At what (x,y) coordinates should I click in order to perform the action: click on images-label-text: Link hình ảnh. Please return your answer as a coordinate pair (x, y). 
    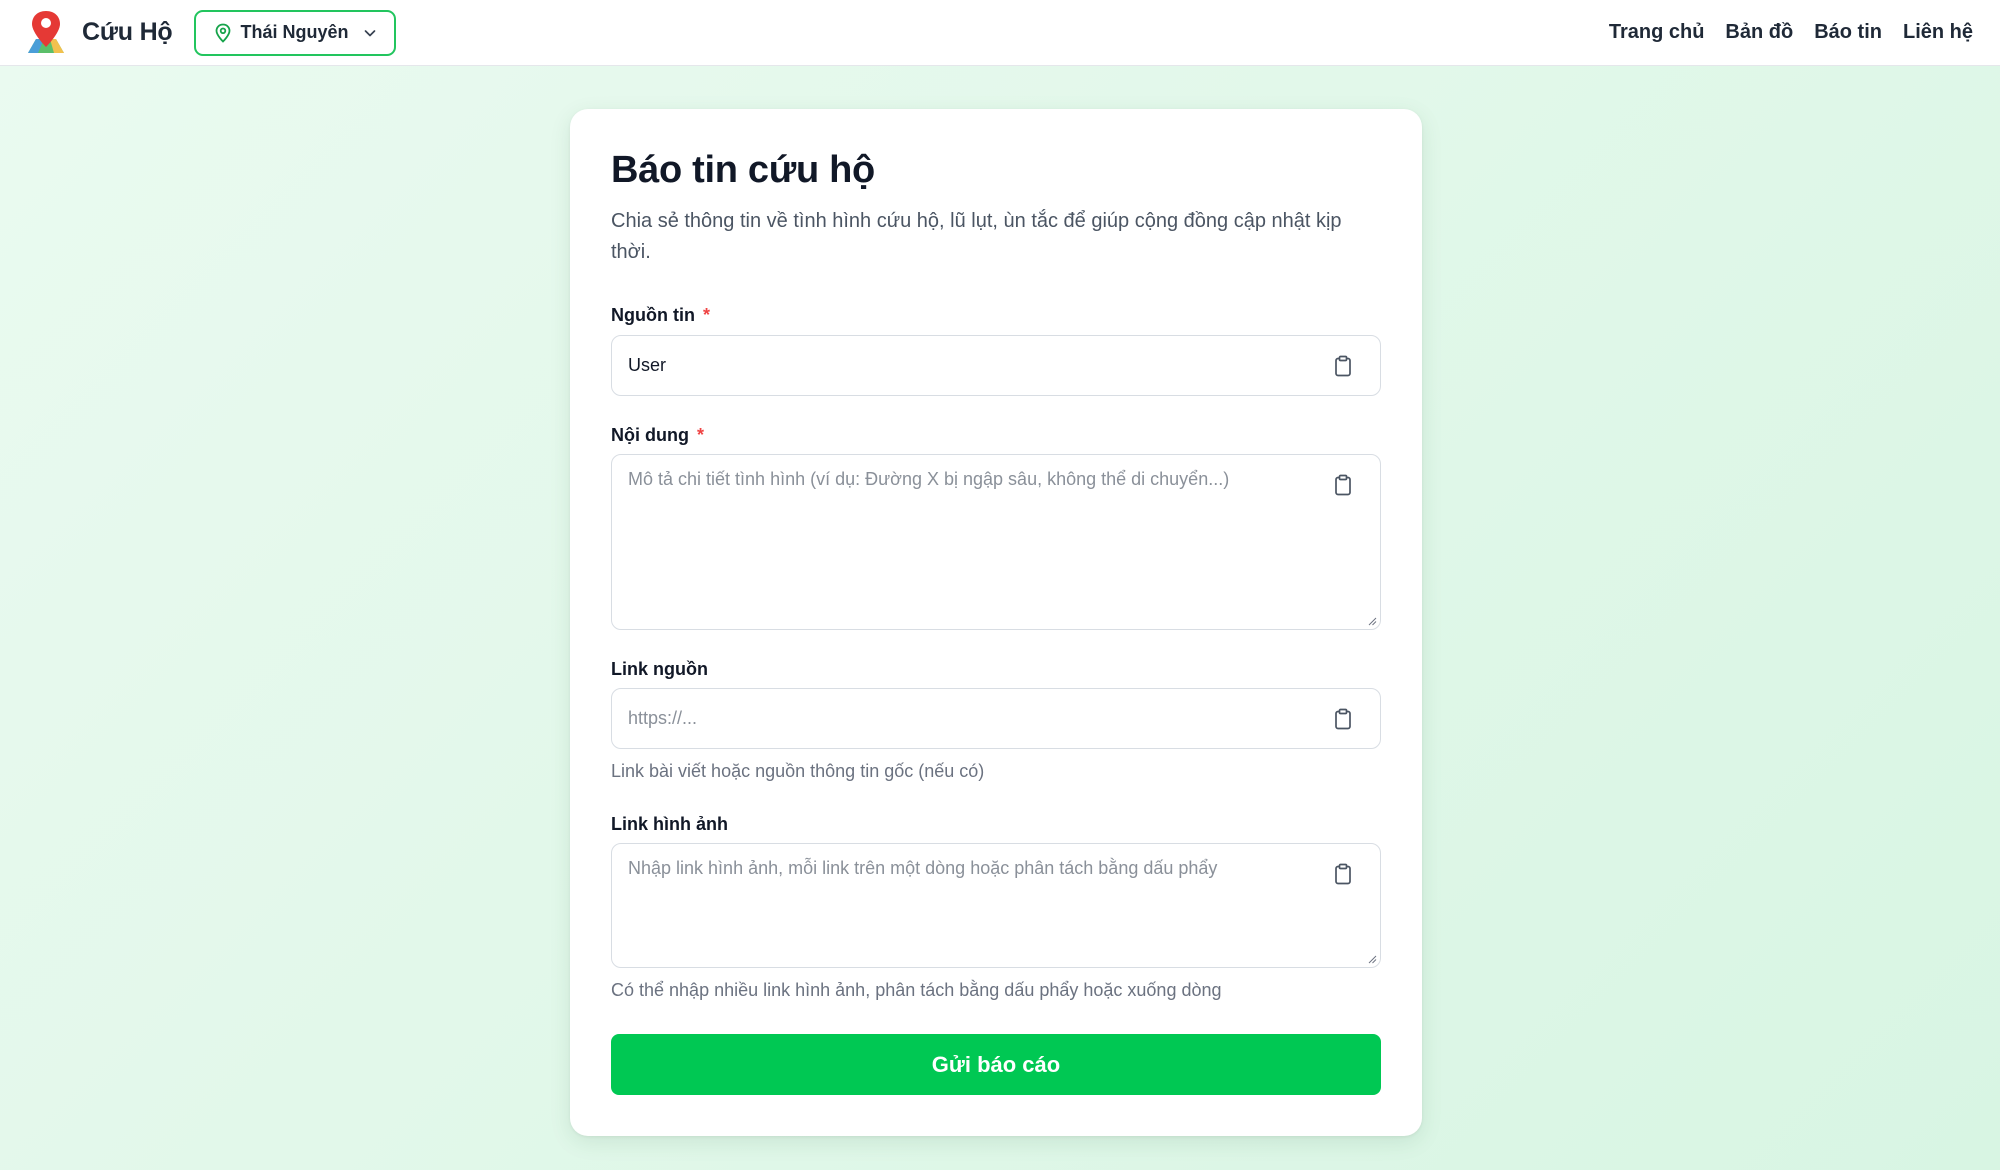
    Looking at the image, I should click on (669, 824).